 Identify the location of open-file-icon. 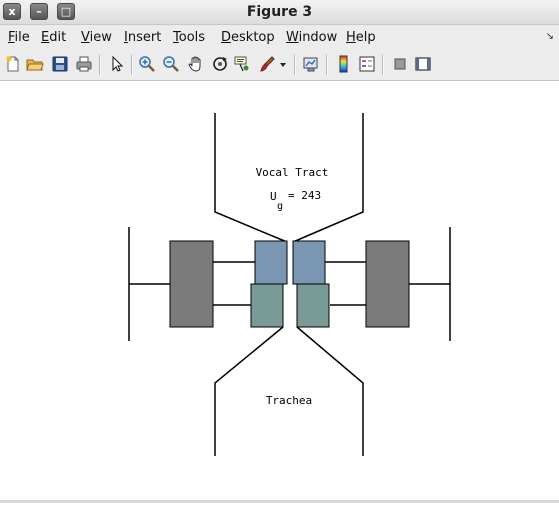
(35, 64).